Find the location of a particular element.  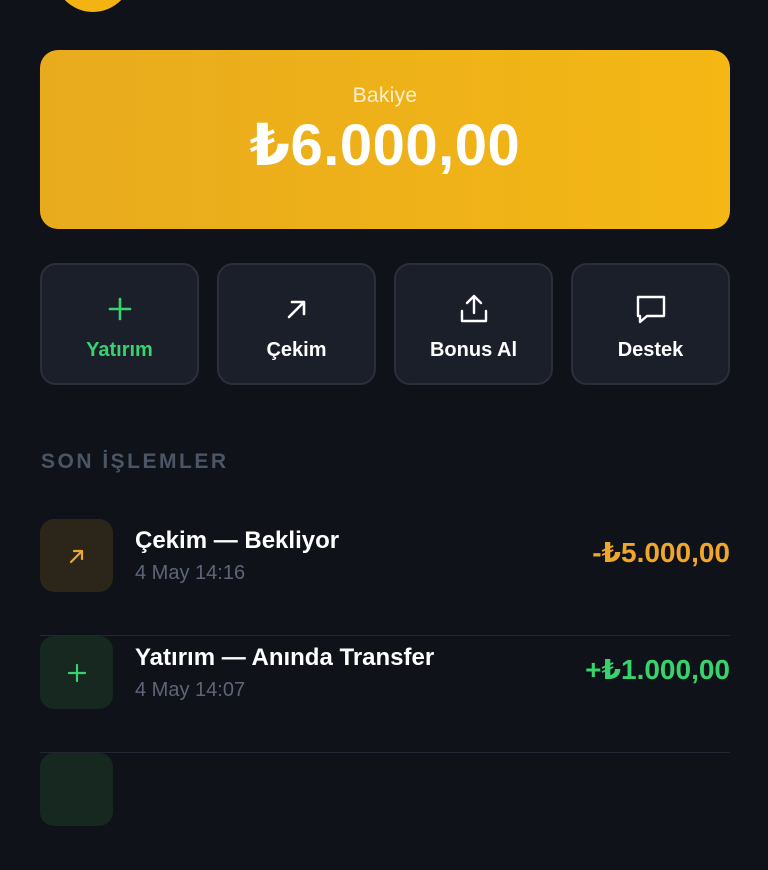

bonus-button: Bonus Al is located at coordinates (473, 324).